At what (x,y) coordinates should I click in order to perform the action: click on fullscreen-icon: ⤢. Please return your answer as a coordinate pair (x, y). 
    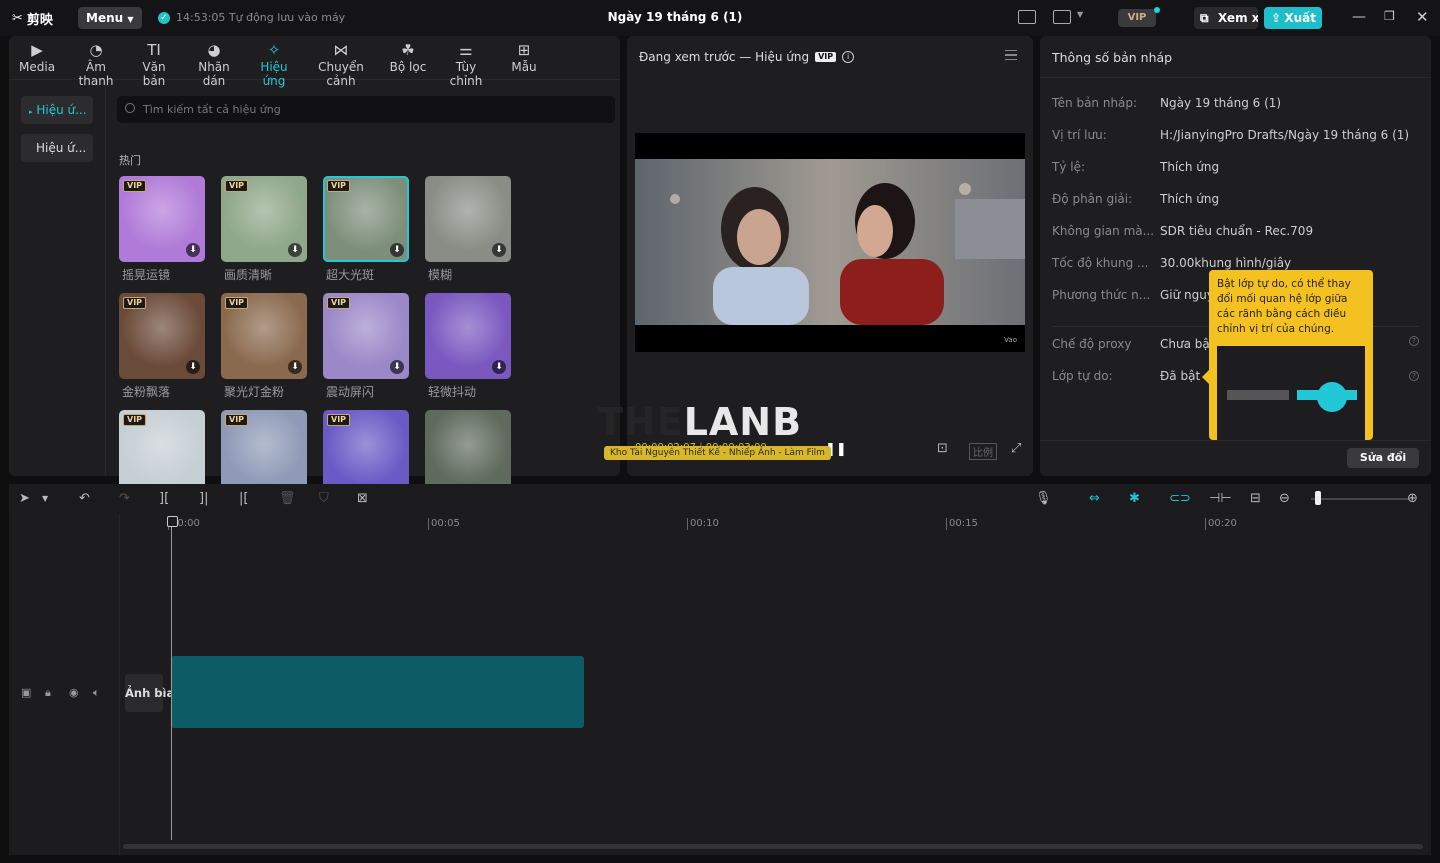
    Looking at the image, I should click on (1016, 448).